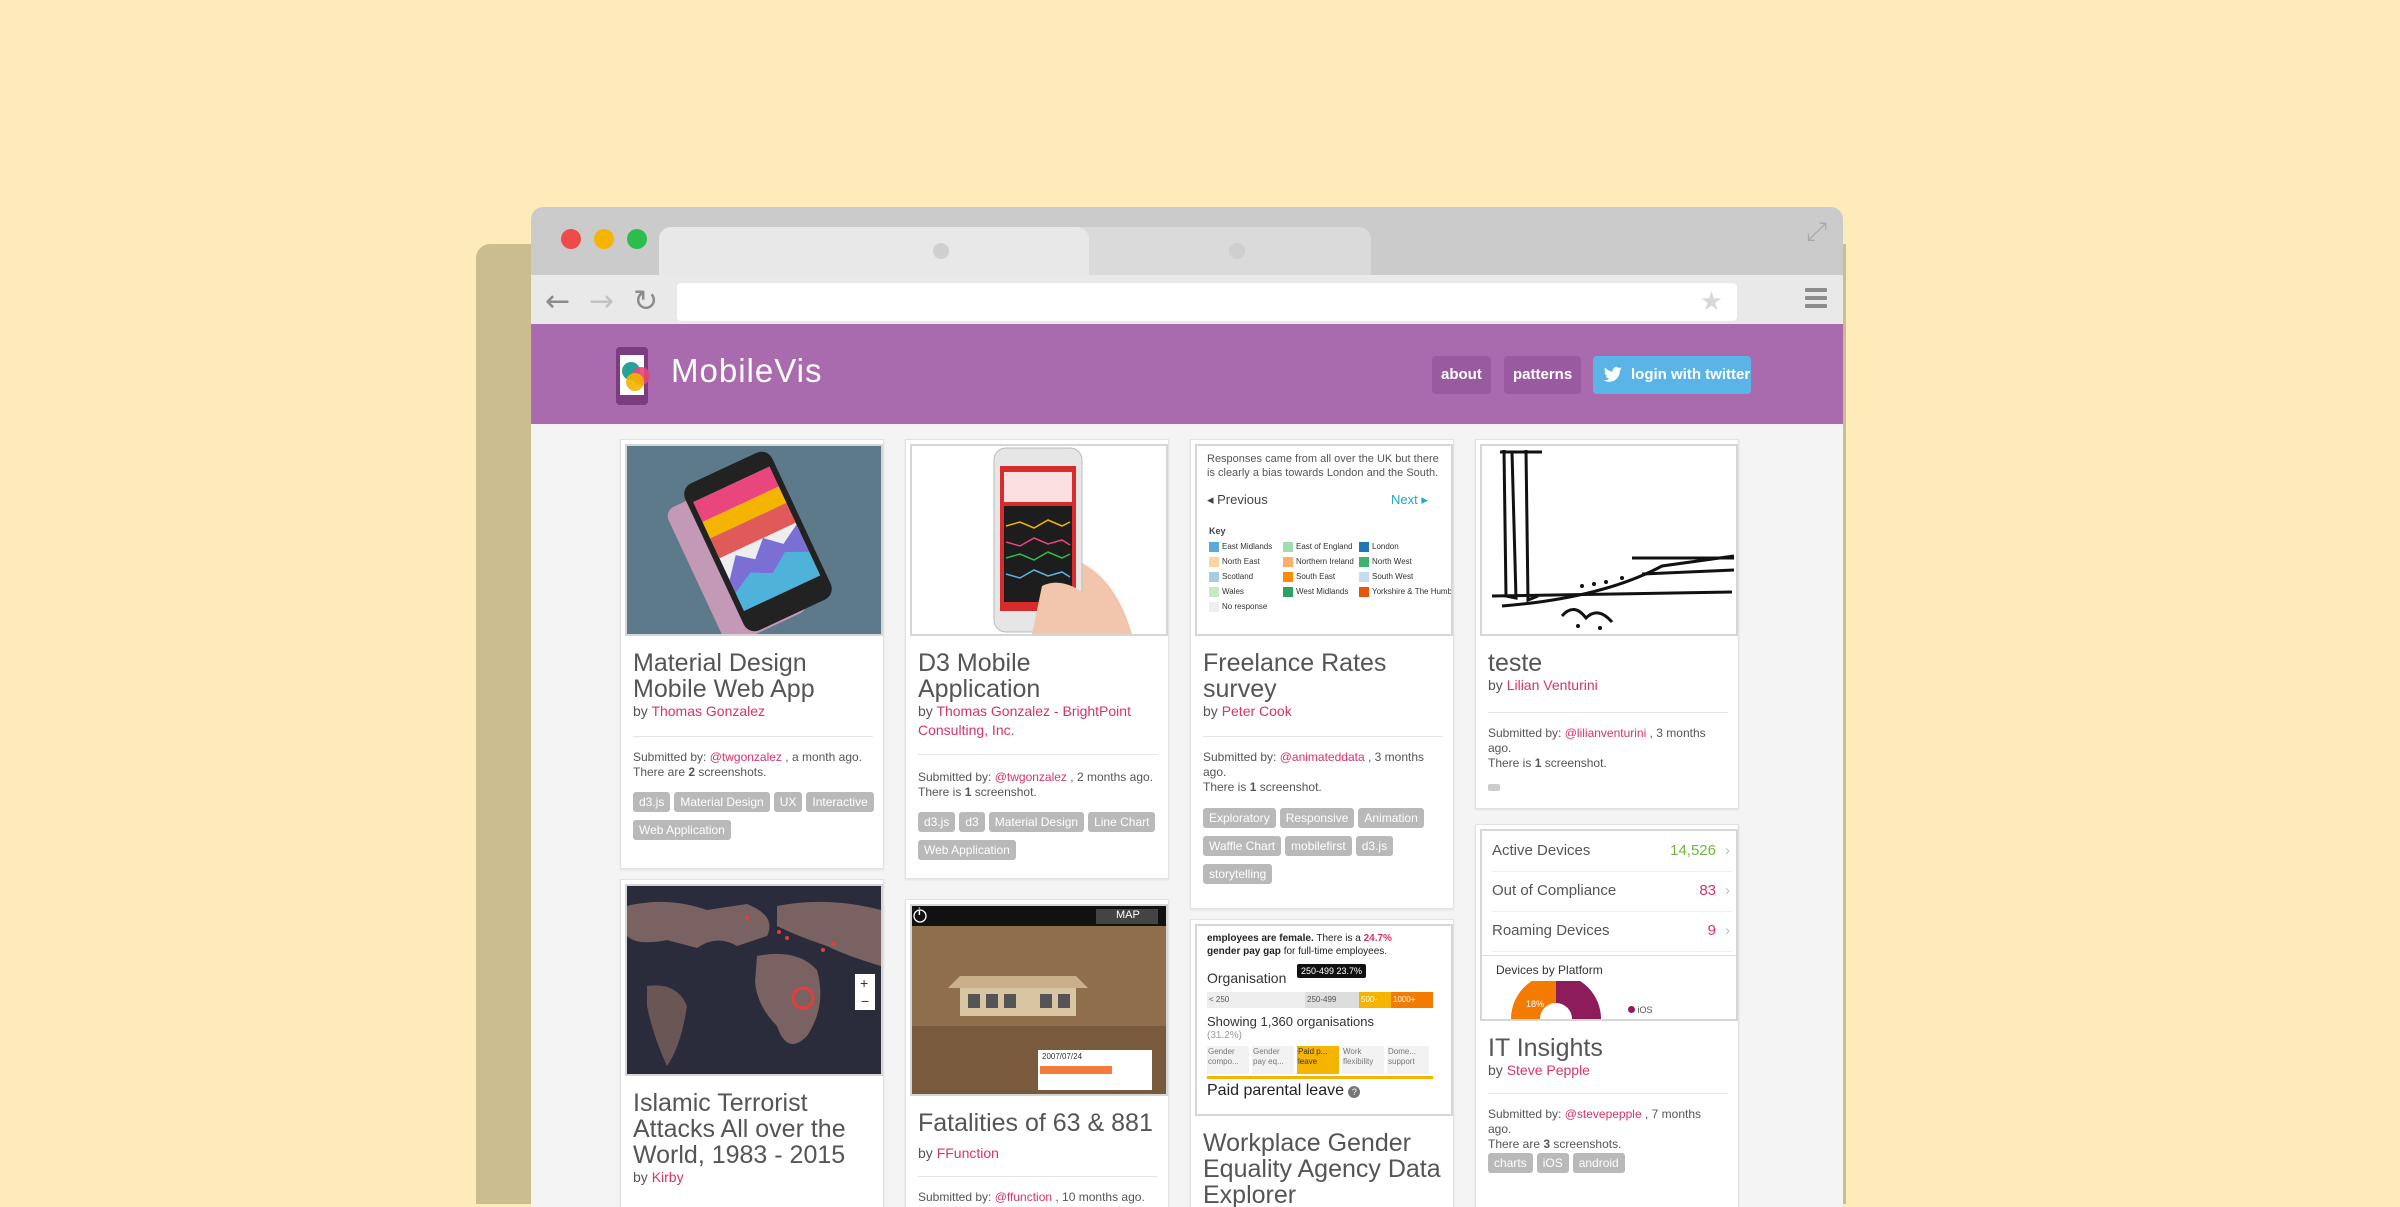 The image size is (2400, 1207). I want to click on tag: iOS, so click(1552, 1163).